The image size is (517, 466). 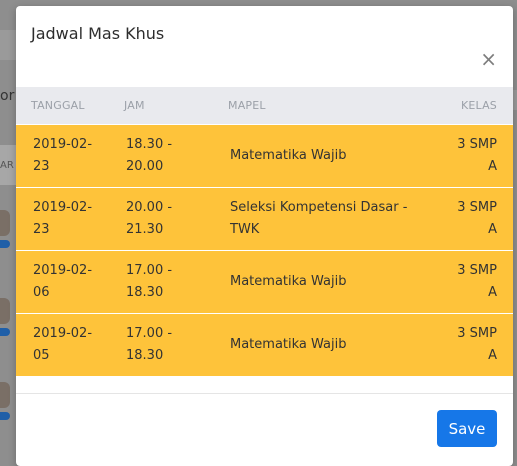 What do you see at coordinates (7, 96) in the screenshot?
I see `background-text-fragment: or` at bounding box center [7, 96].